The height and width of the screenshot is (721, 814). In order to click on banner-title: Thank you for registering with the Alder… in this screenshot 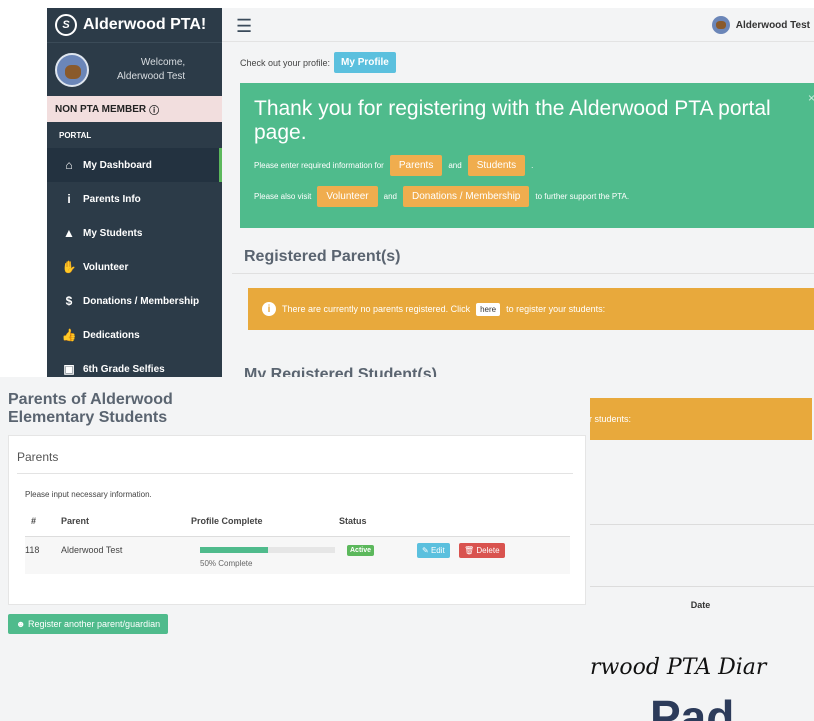, I will do `click(512, 120)`.